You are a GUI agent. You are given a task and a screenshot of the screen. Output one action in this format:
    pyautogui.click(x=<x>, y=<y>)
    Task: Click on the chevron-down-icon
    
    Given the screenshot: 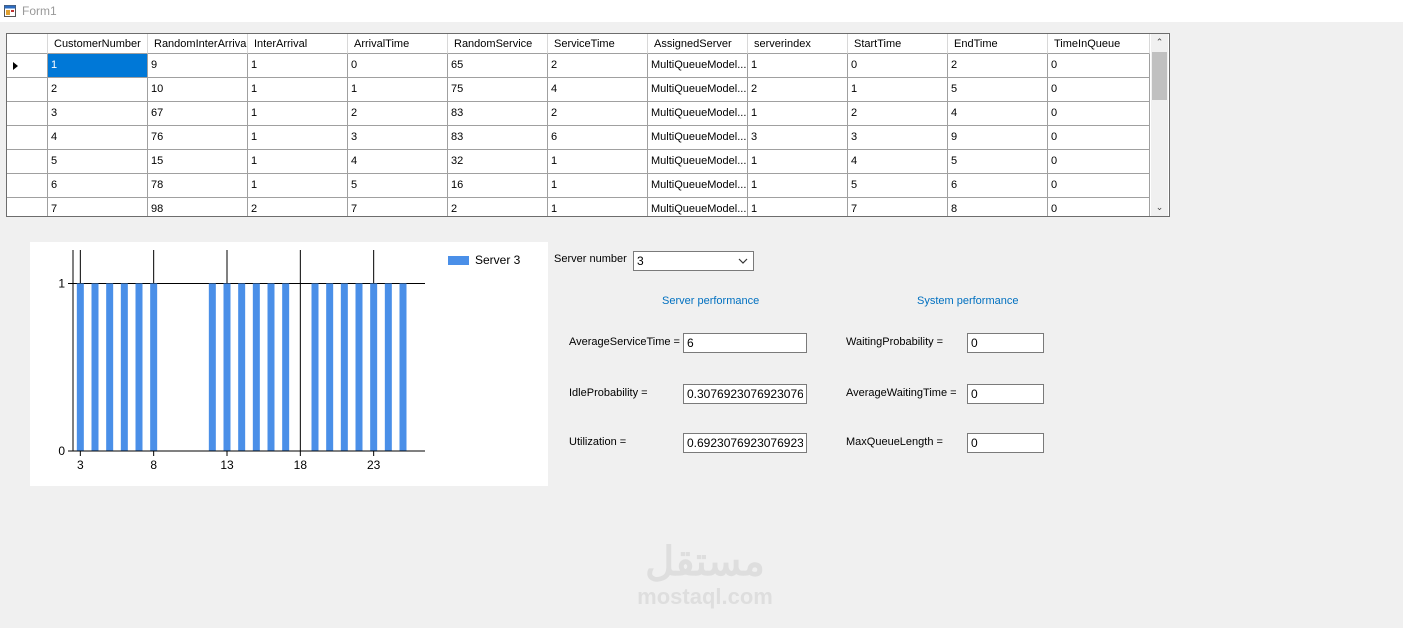 What is the action you would take?
    pyautogui.click(x=743, y=261)
    